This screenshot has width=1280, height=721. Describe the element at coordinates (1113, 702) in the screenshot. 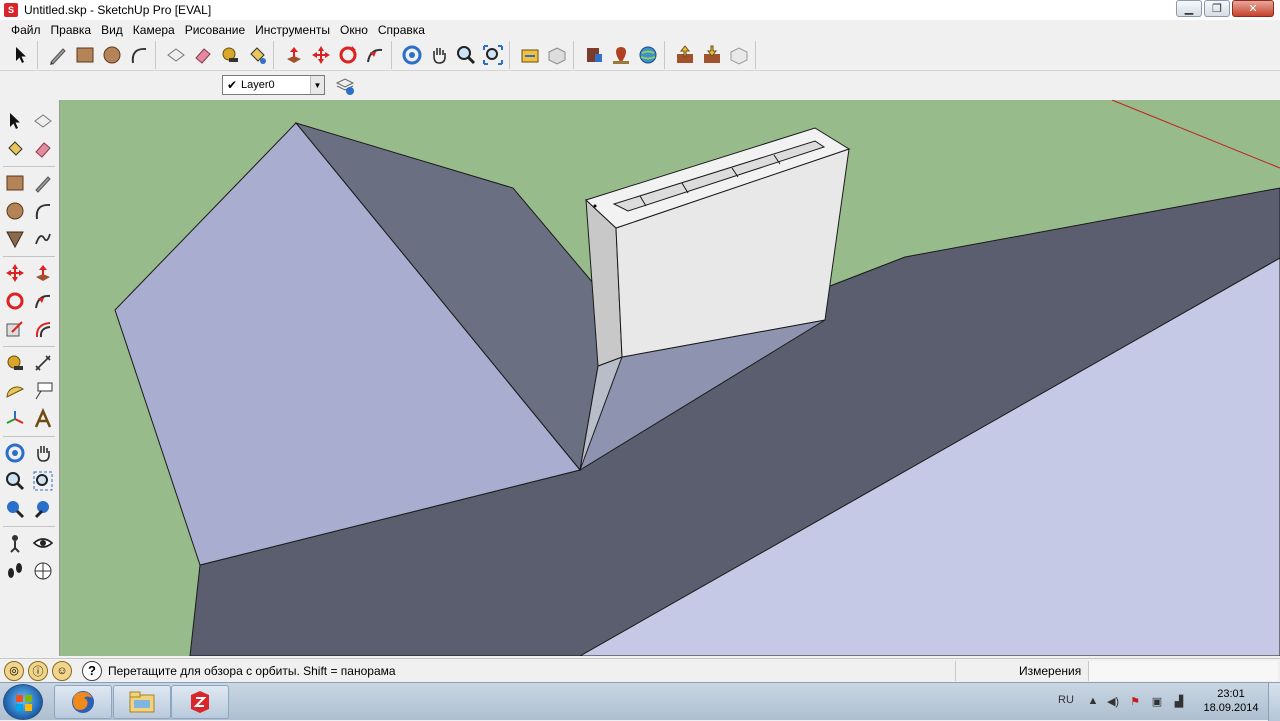

I see `volume-icon: ◀)` at that location.